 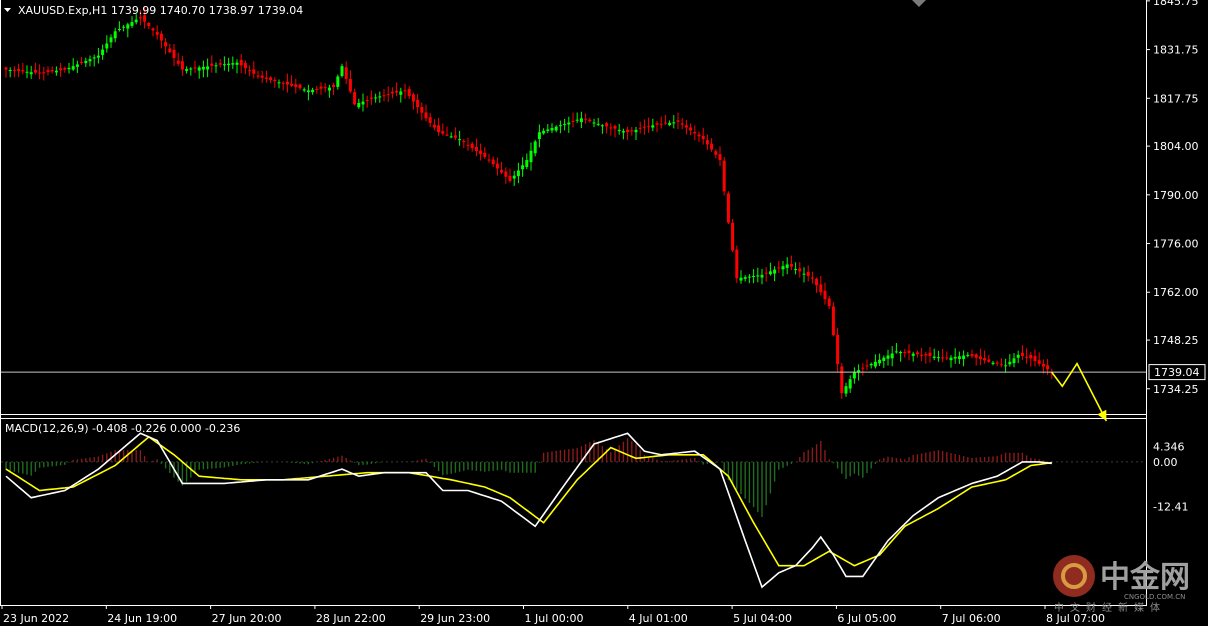 I want to click on macd-axis-label: 0.00, so click(x=1165, y=462).